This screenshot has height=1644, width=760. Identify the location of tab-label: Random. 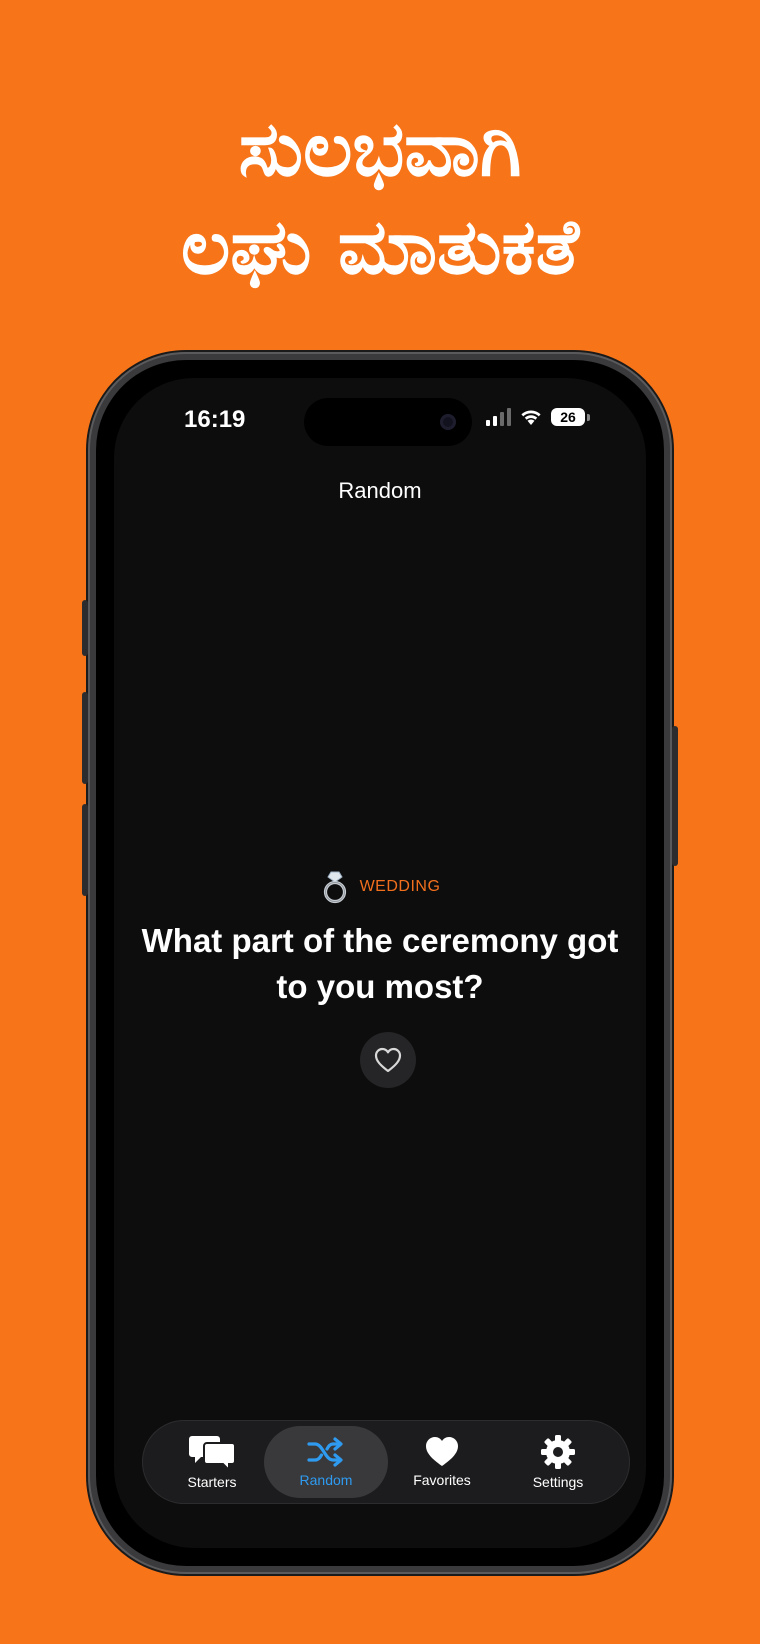
(326, 1480).